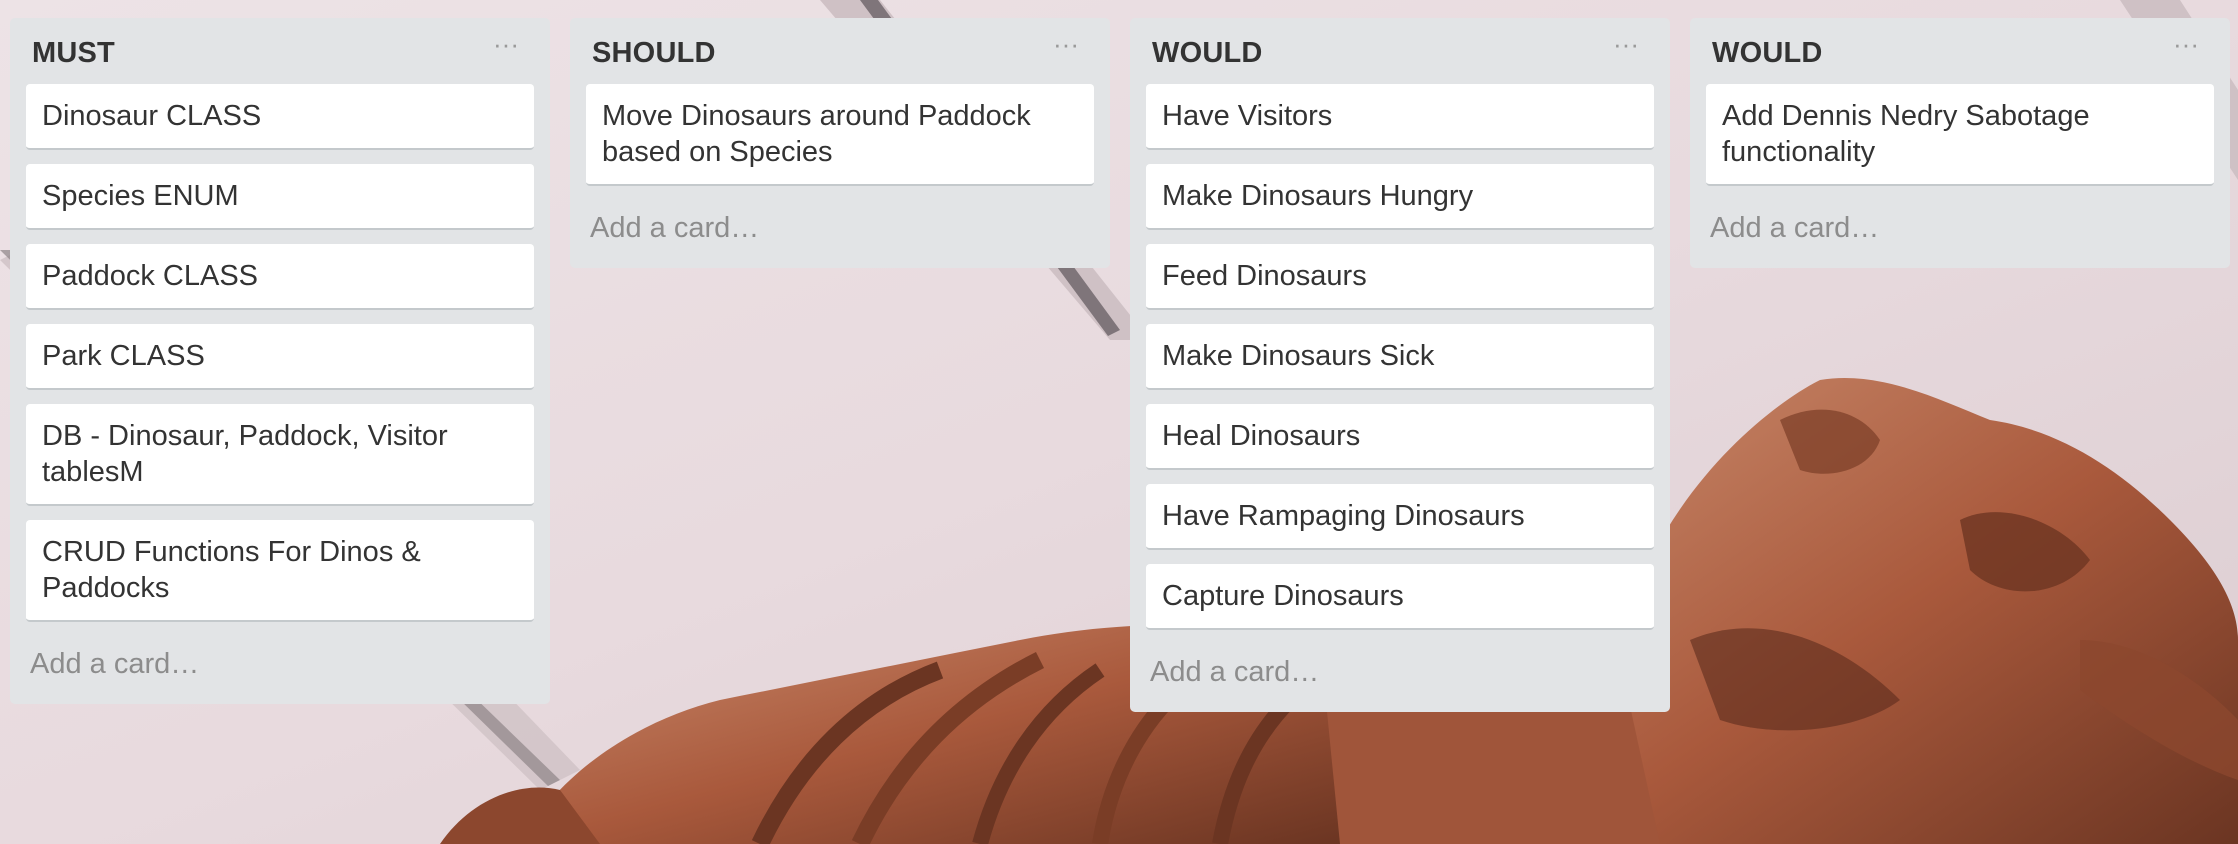  What do you see at coordinates (1400, 277) in the screenshot?
I see `card: Feed Dinosaurs` at bounding box center [1400, 277].